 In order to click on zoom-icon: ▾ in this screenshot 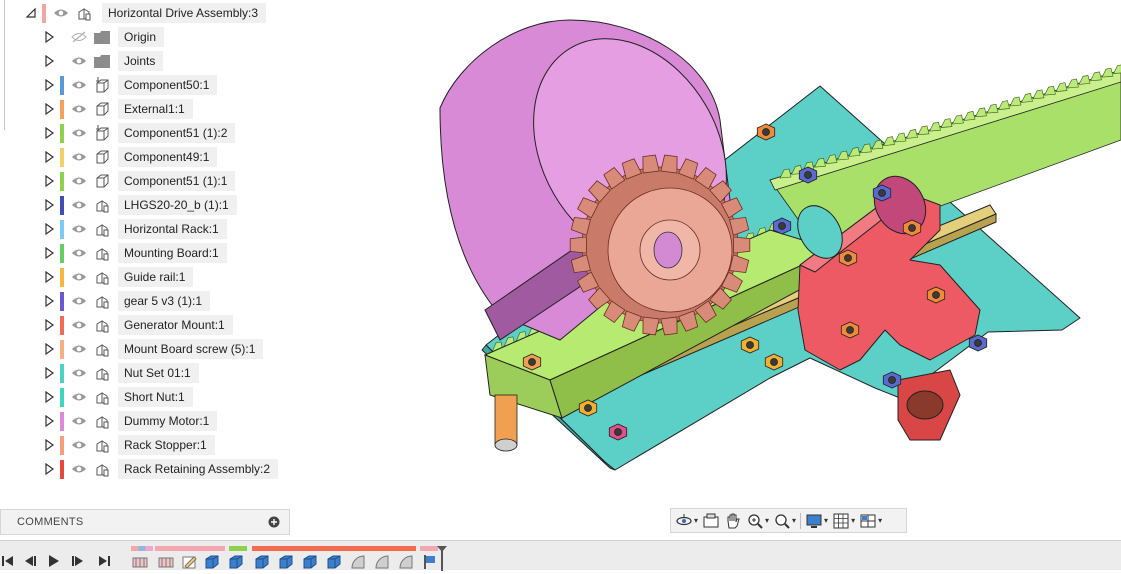, I will do `click(784, 521)`.